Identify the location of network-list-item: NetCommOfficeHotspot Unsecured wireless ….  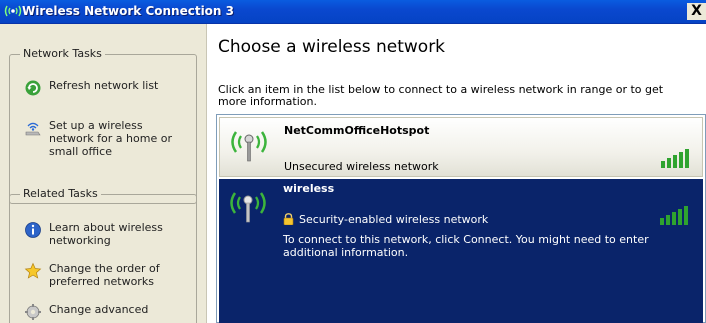
(461, 147).